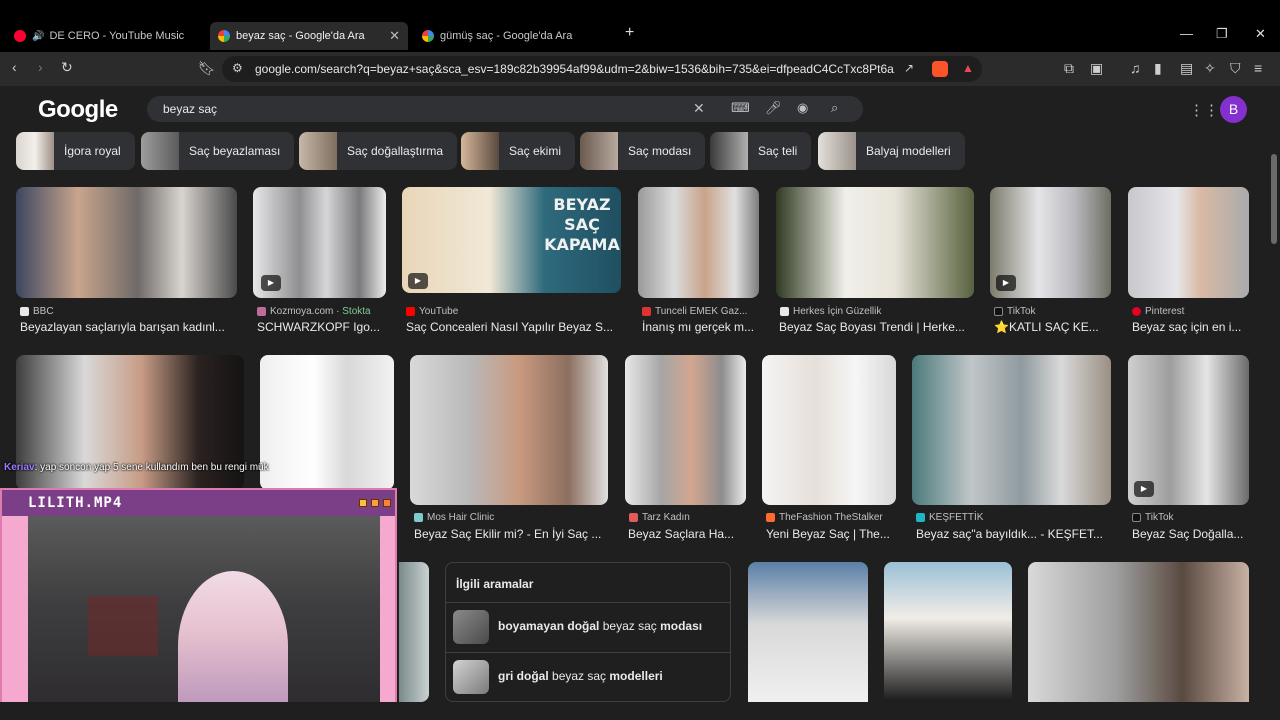 This screenshot has height=720, width=1280. I want to click on restore-button: ❐, so click(1222, 34).